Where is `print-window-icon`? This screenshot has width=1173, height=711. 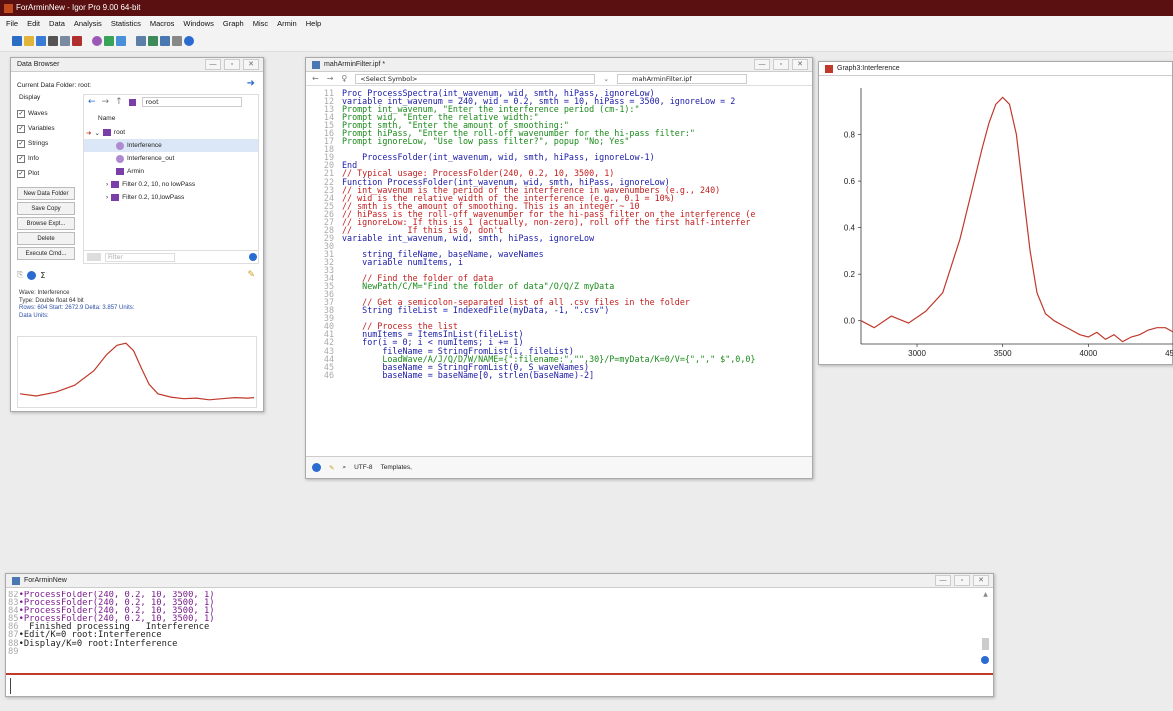
print-window-icon is located at coordinates (177, 41).